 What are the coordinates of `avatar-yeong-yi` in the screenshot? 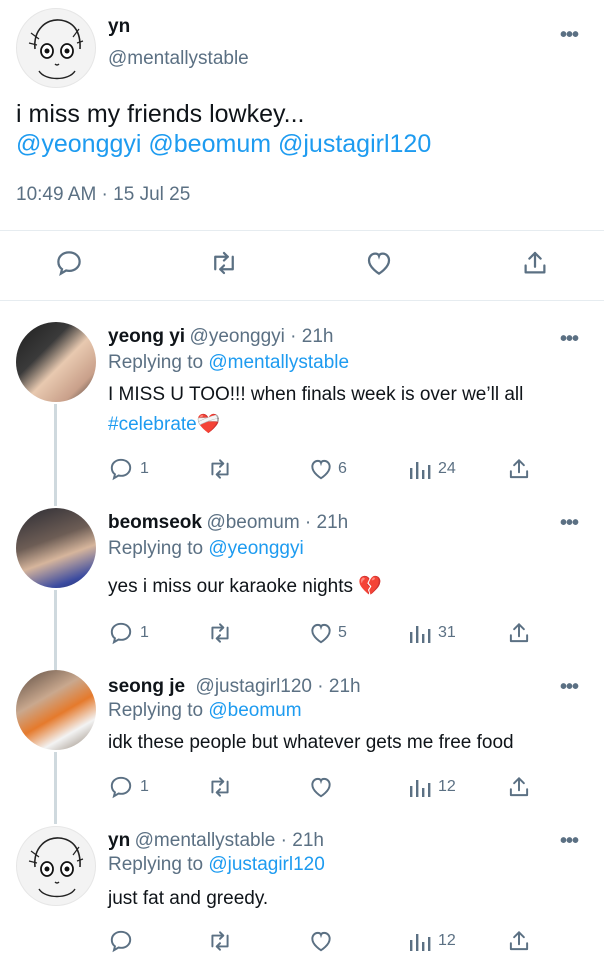 It's located at (56, 362).